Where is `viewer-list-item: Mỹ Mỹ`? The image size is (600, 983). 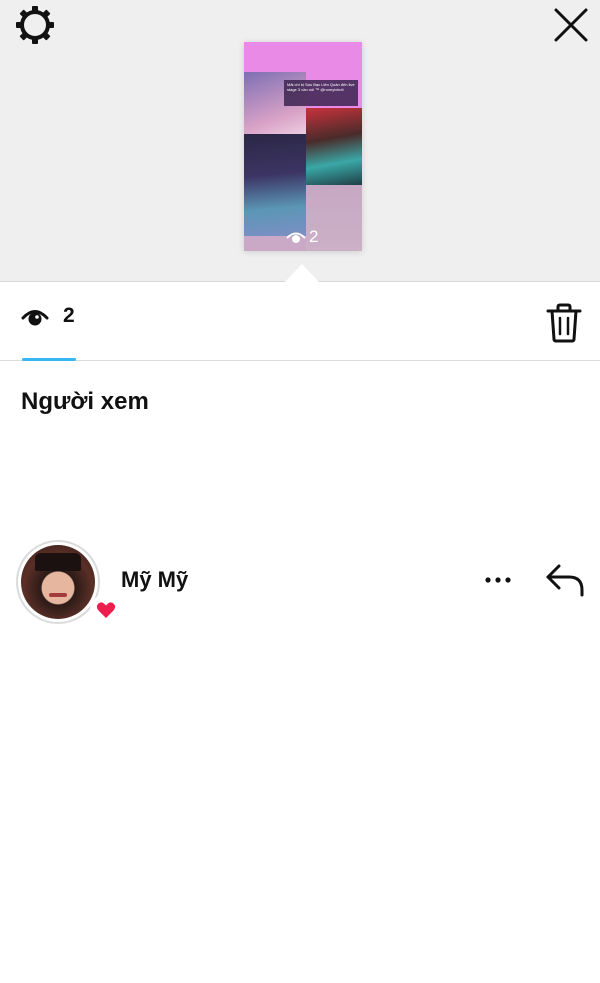
viewer-list-item: Mỹ Mỹ is located at coordinates (300, 582).